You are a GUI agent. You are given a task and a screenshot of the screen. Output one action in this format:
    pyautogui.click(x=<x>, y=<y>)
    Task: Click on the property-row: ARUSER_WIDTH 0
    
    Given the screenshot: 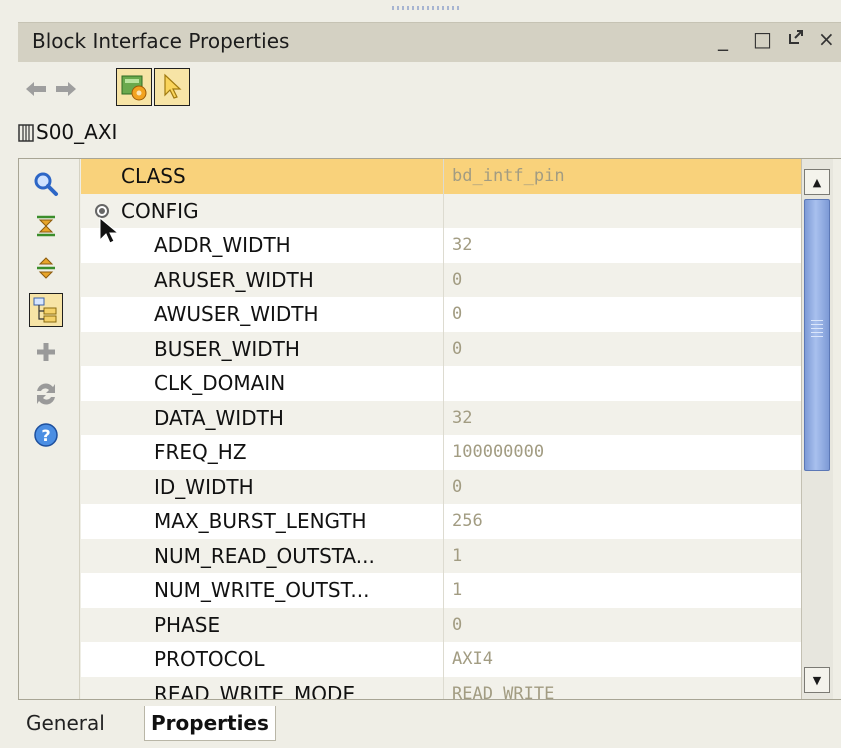 What is the action you would take?
    pyautogui.click(x=441, y=279)
    